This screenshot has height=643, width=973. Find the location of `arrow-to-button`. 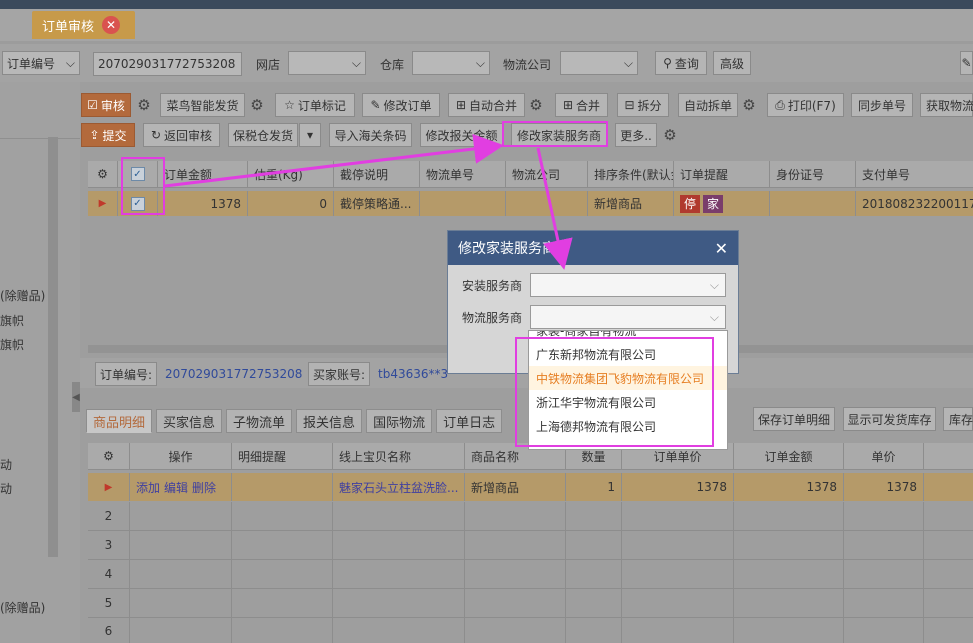

arrow-to-button is located at coordinates (334, 160).